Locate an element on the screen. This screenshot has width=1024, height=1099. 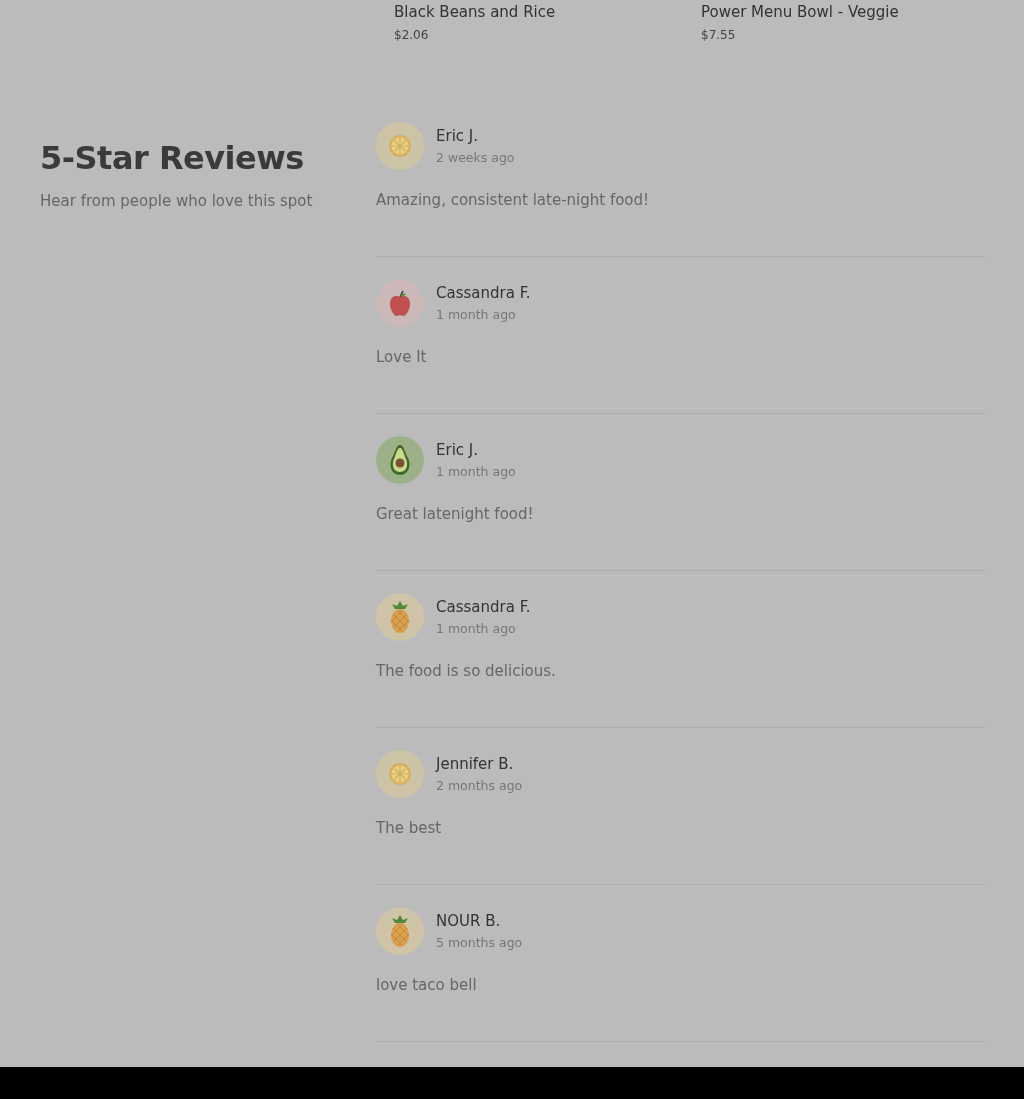
section-subtitle: Hear from people who love this spot is located at coordinates (177, 201).